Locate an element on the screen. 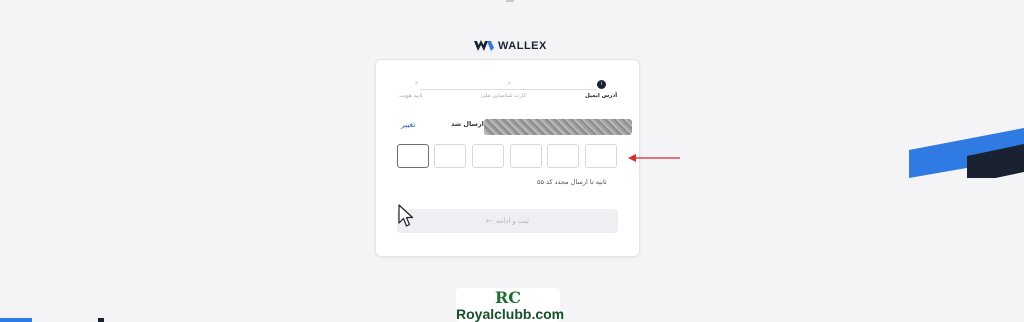 This screenshot has width=1024, height=322. step-3-label: تایید هویت is located at coordinates (411, 96).